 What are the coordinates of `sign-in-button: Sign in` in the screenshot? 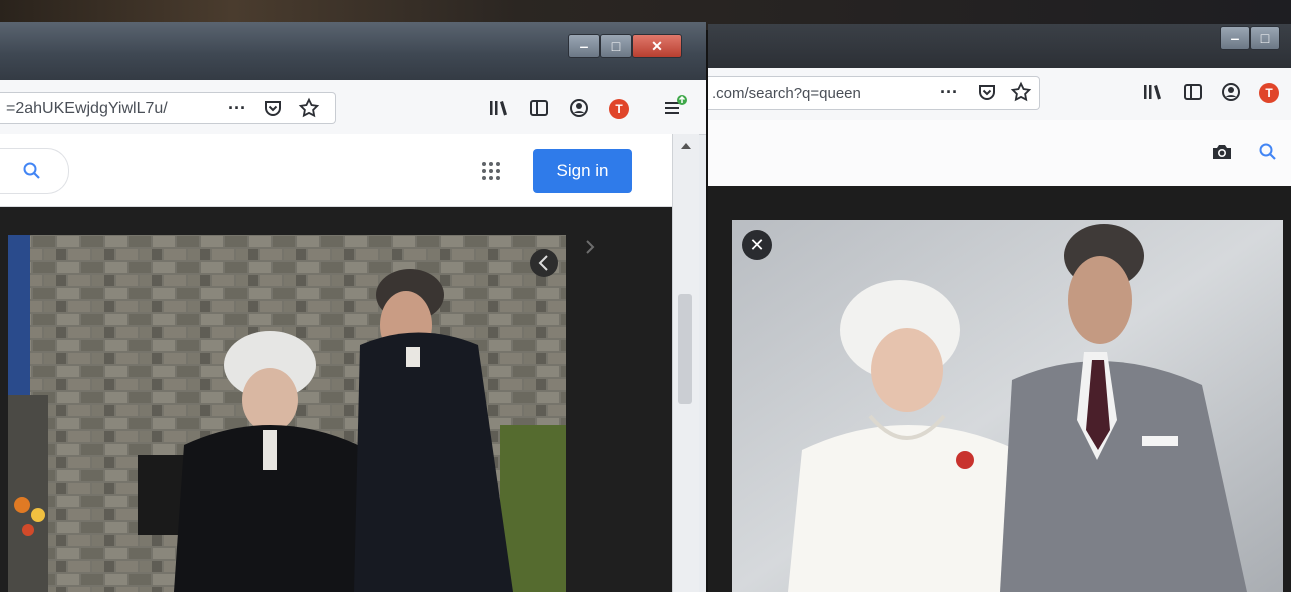 It's located at (582, 171).